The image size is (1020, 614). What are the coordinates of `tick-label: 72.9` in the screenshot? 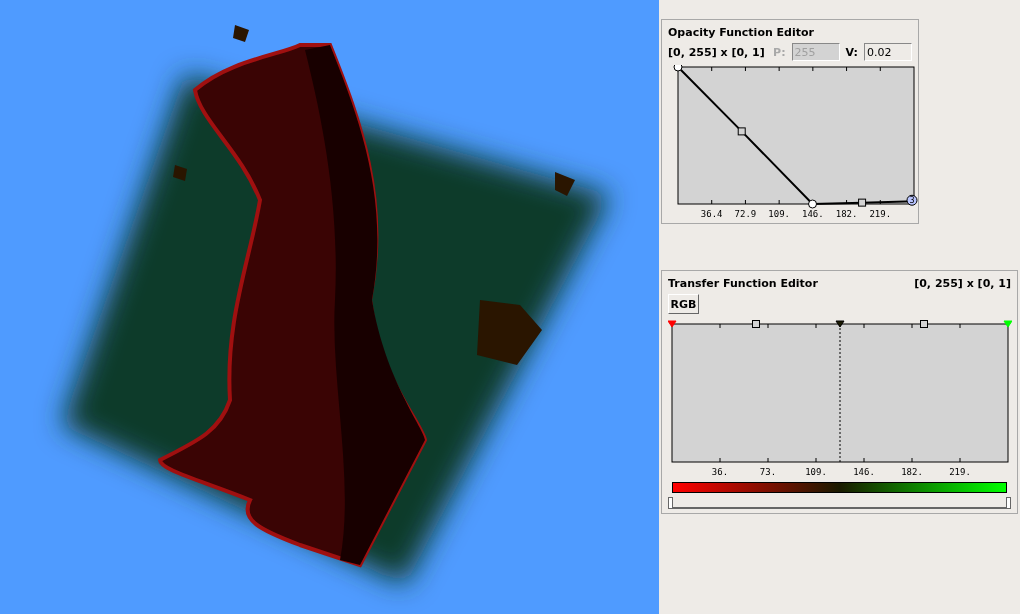 It's located at (745, 214).